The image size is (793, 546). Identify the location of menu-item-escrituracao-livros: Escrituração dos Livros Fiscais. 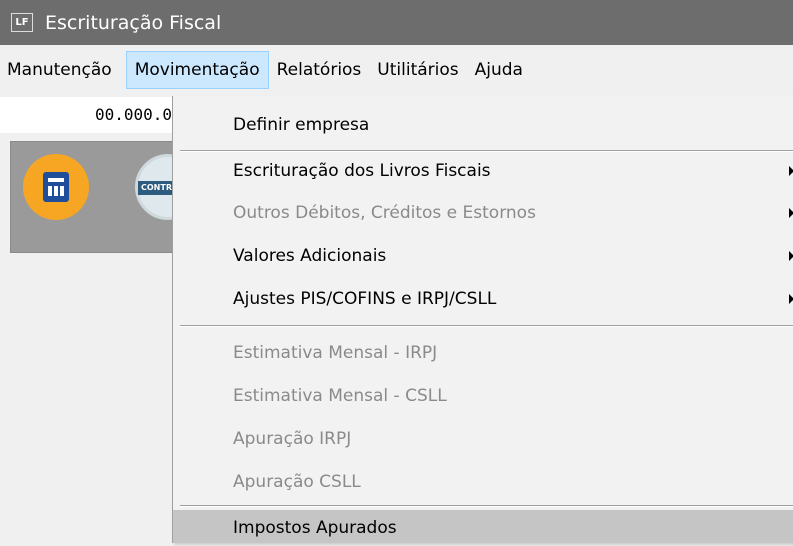
(483, 171).